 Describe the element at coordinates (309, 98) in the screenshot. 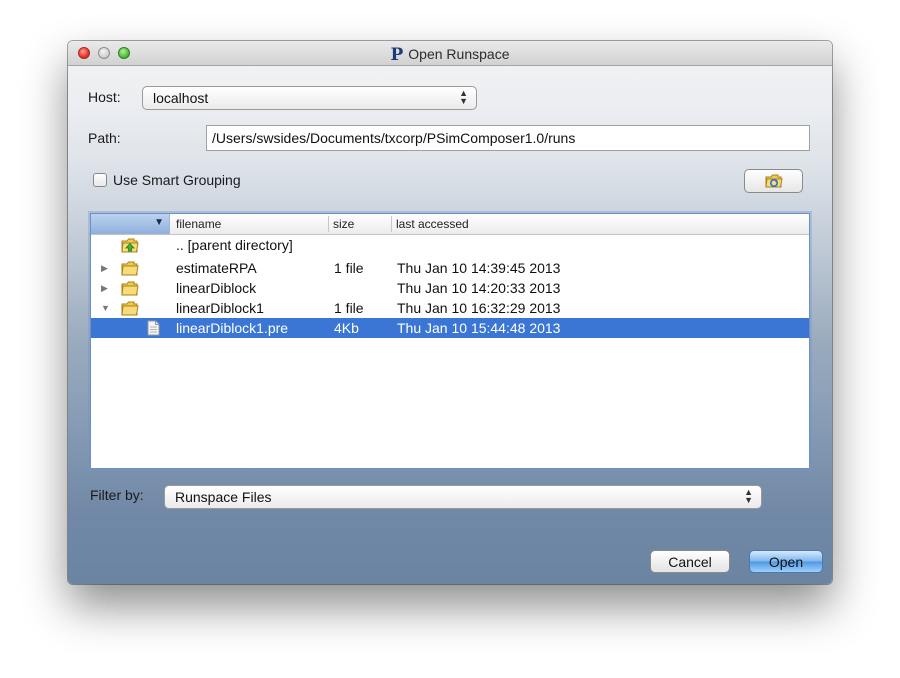

I see `host-select: localhost ▲ ▼` at that location.